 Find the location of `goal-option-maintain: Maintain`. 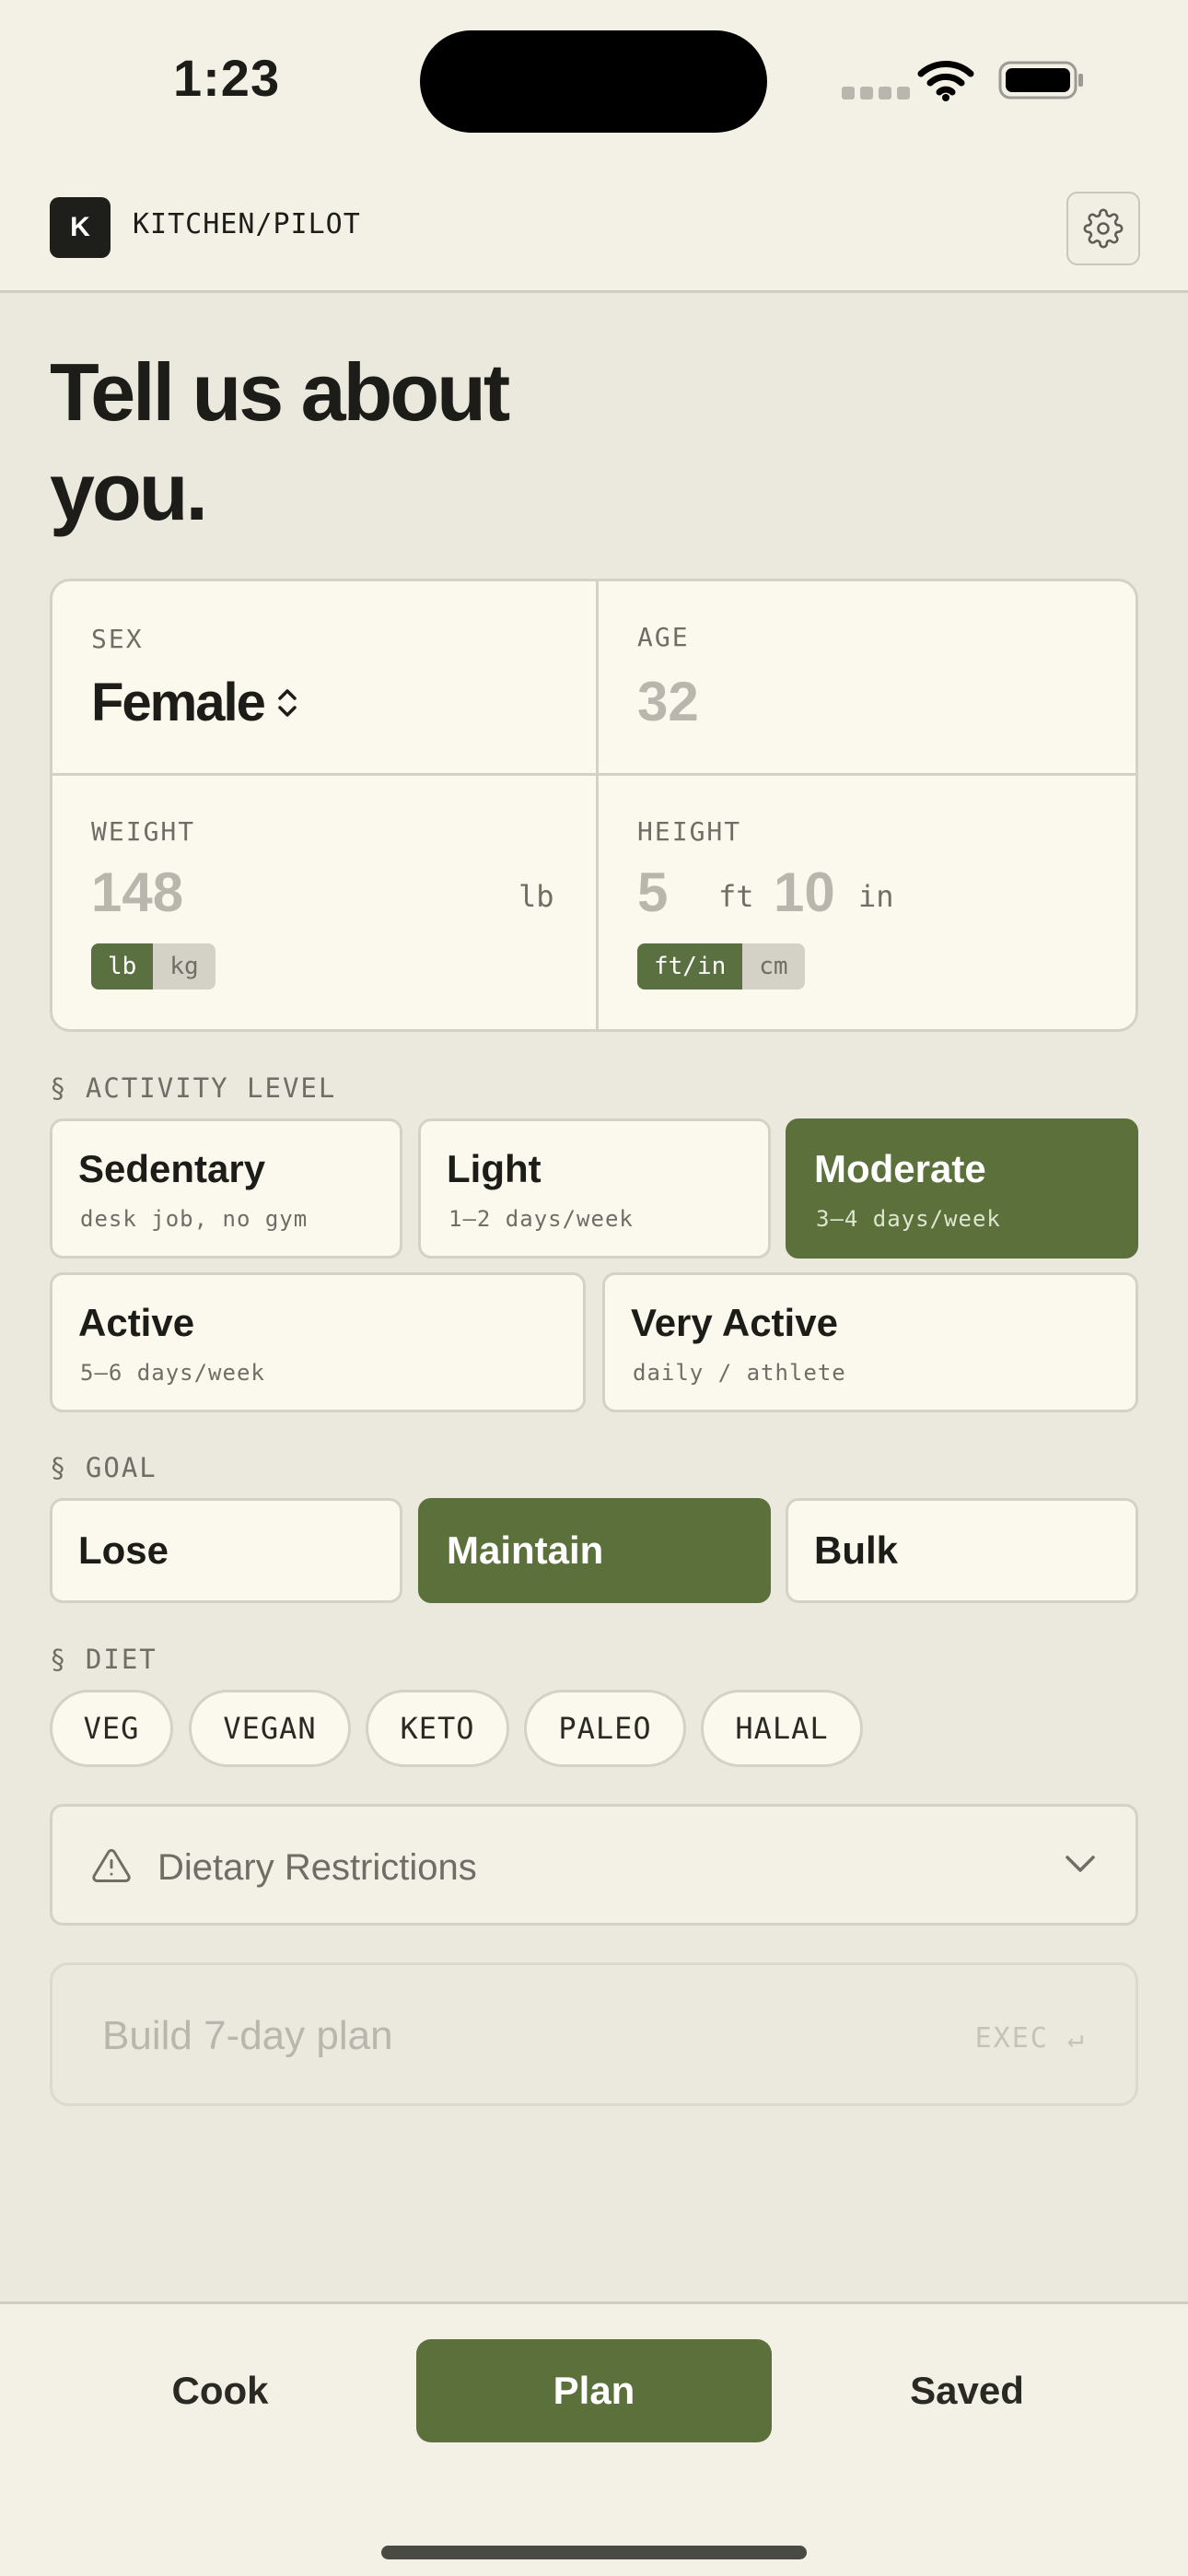

goal-option-maintain: Maintain is located at coordinates (594, 1550).